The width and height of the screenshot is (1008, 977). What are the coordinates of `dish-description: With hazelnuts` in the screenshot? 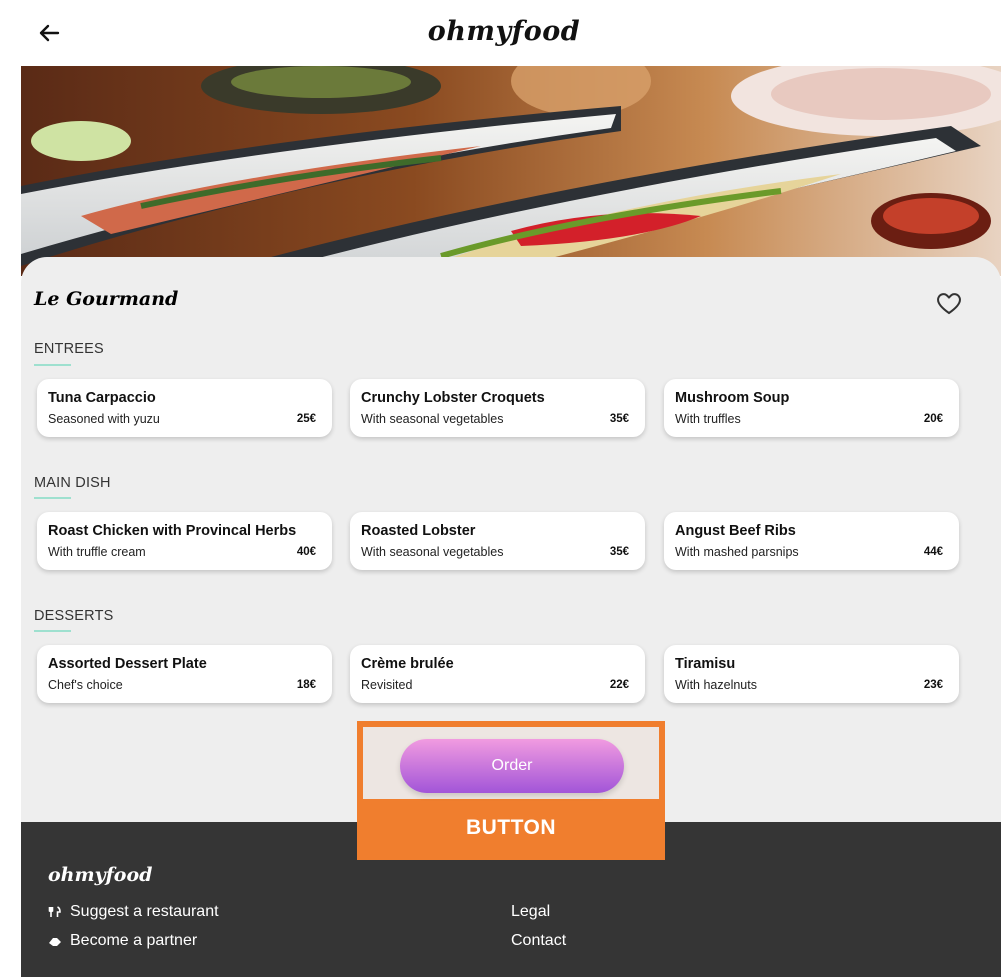 It's located at (716, 685).